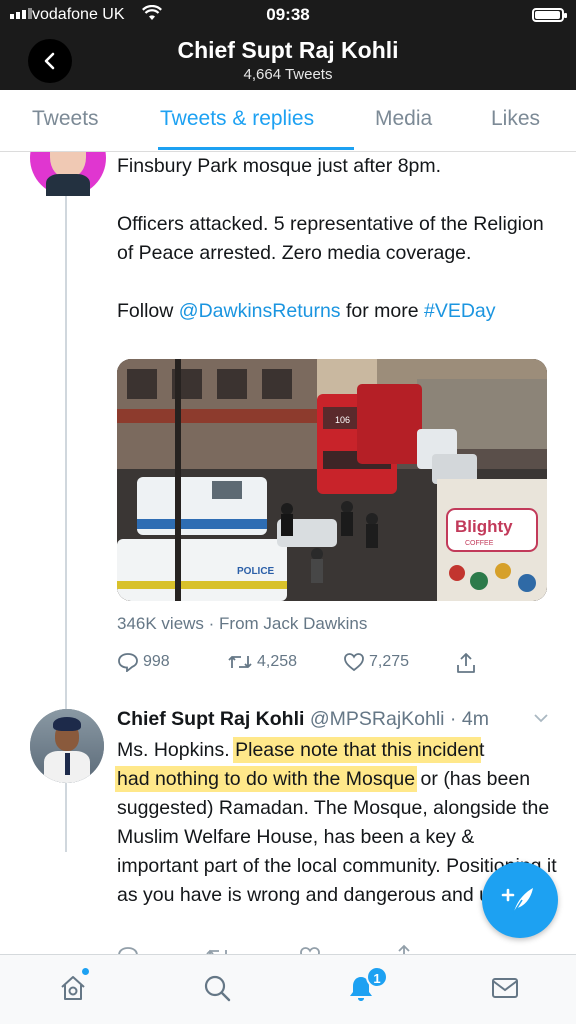 This screenshot has height=1024, width=576. What do you see at coordinates (210, 719) in the screenshot?
I see `author-name: Chief Supt Raj Kohli` at bounding box center [210, 719].